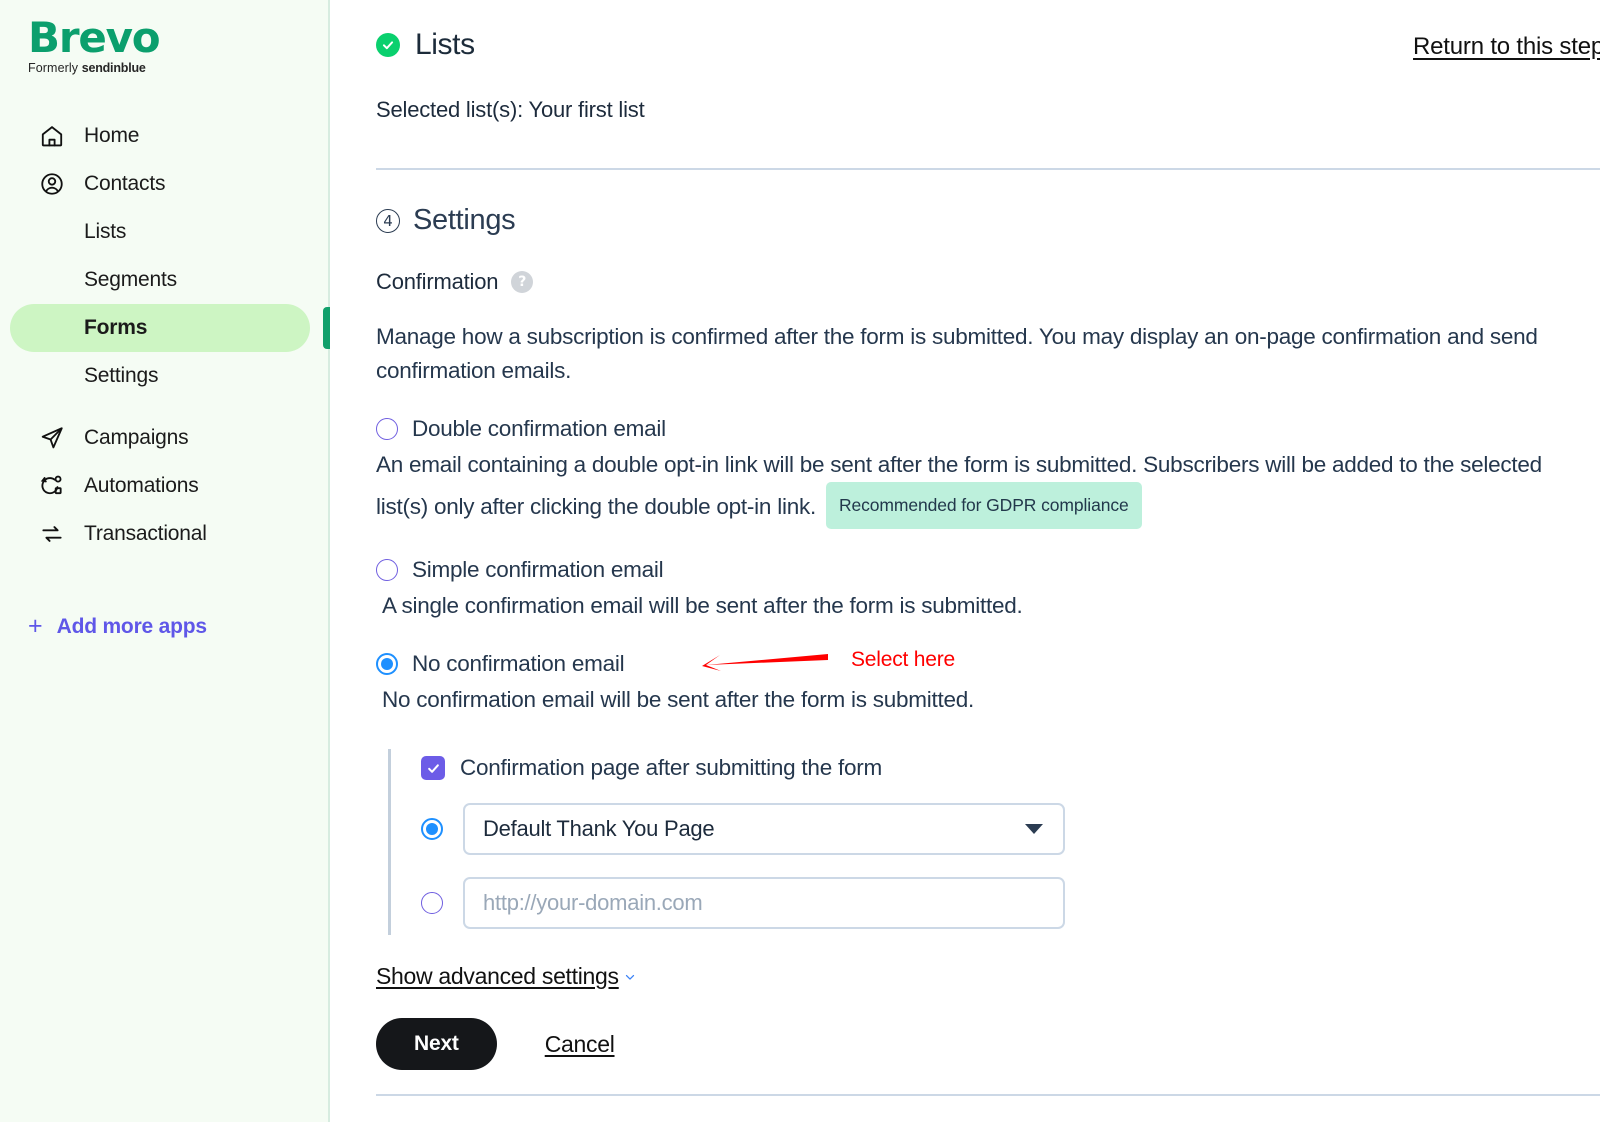 The image size is (1600, 1122). What do you see at coordinates (141, 485) in the screenshot?
I see `sidebar-item-automations-label: Automations` at bounding box center [141, 485].